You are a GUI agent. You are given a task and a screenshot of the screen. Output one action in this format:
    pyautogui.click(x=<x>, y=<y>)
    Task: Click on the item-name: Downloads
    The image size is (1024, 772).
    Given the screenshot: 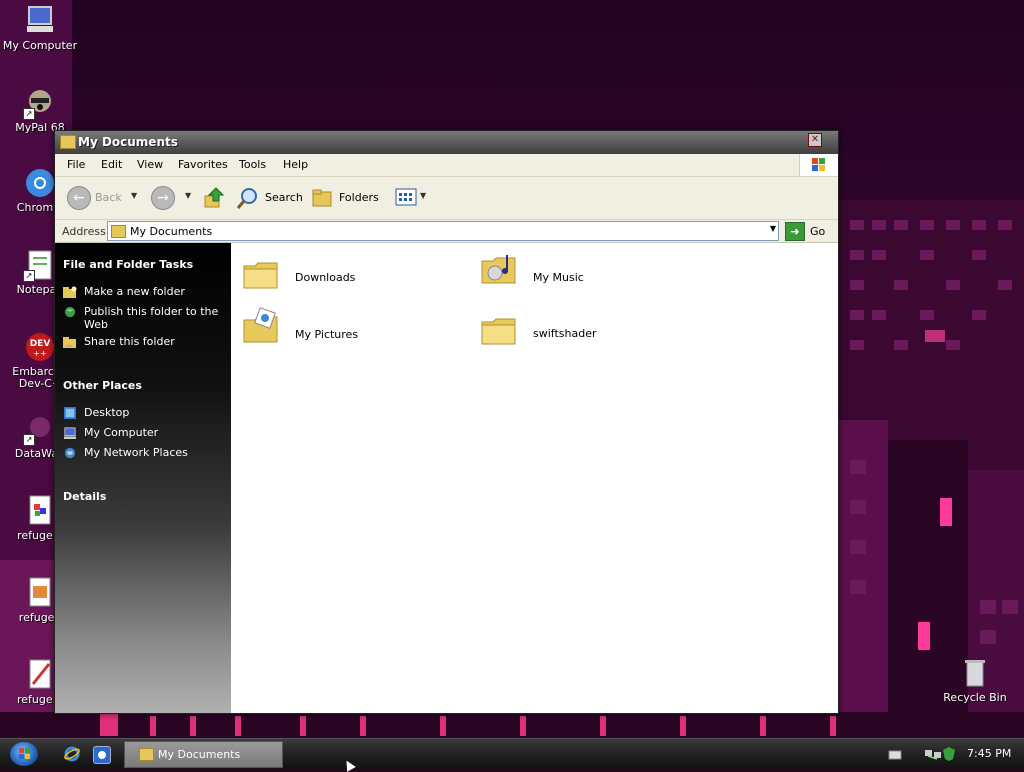 What is the action you would take?
    pyautogui.click(x=325, y=277)
    